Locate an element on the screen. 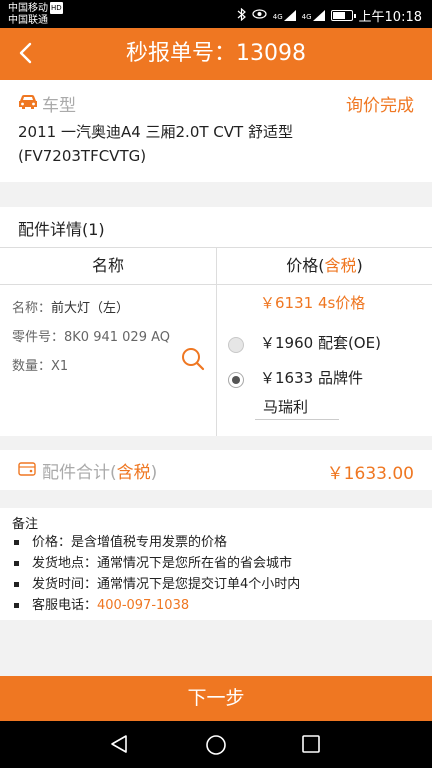 The width and height of the screenshot is (432, 768). quote-status: 询价完成 is located at coordinates (380, 106).